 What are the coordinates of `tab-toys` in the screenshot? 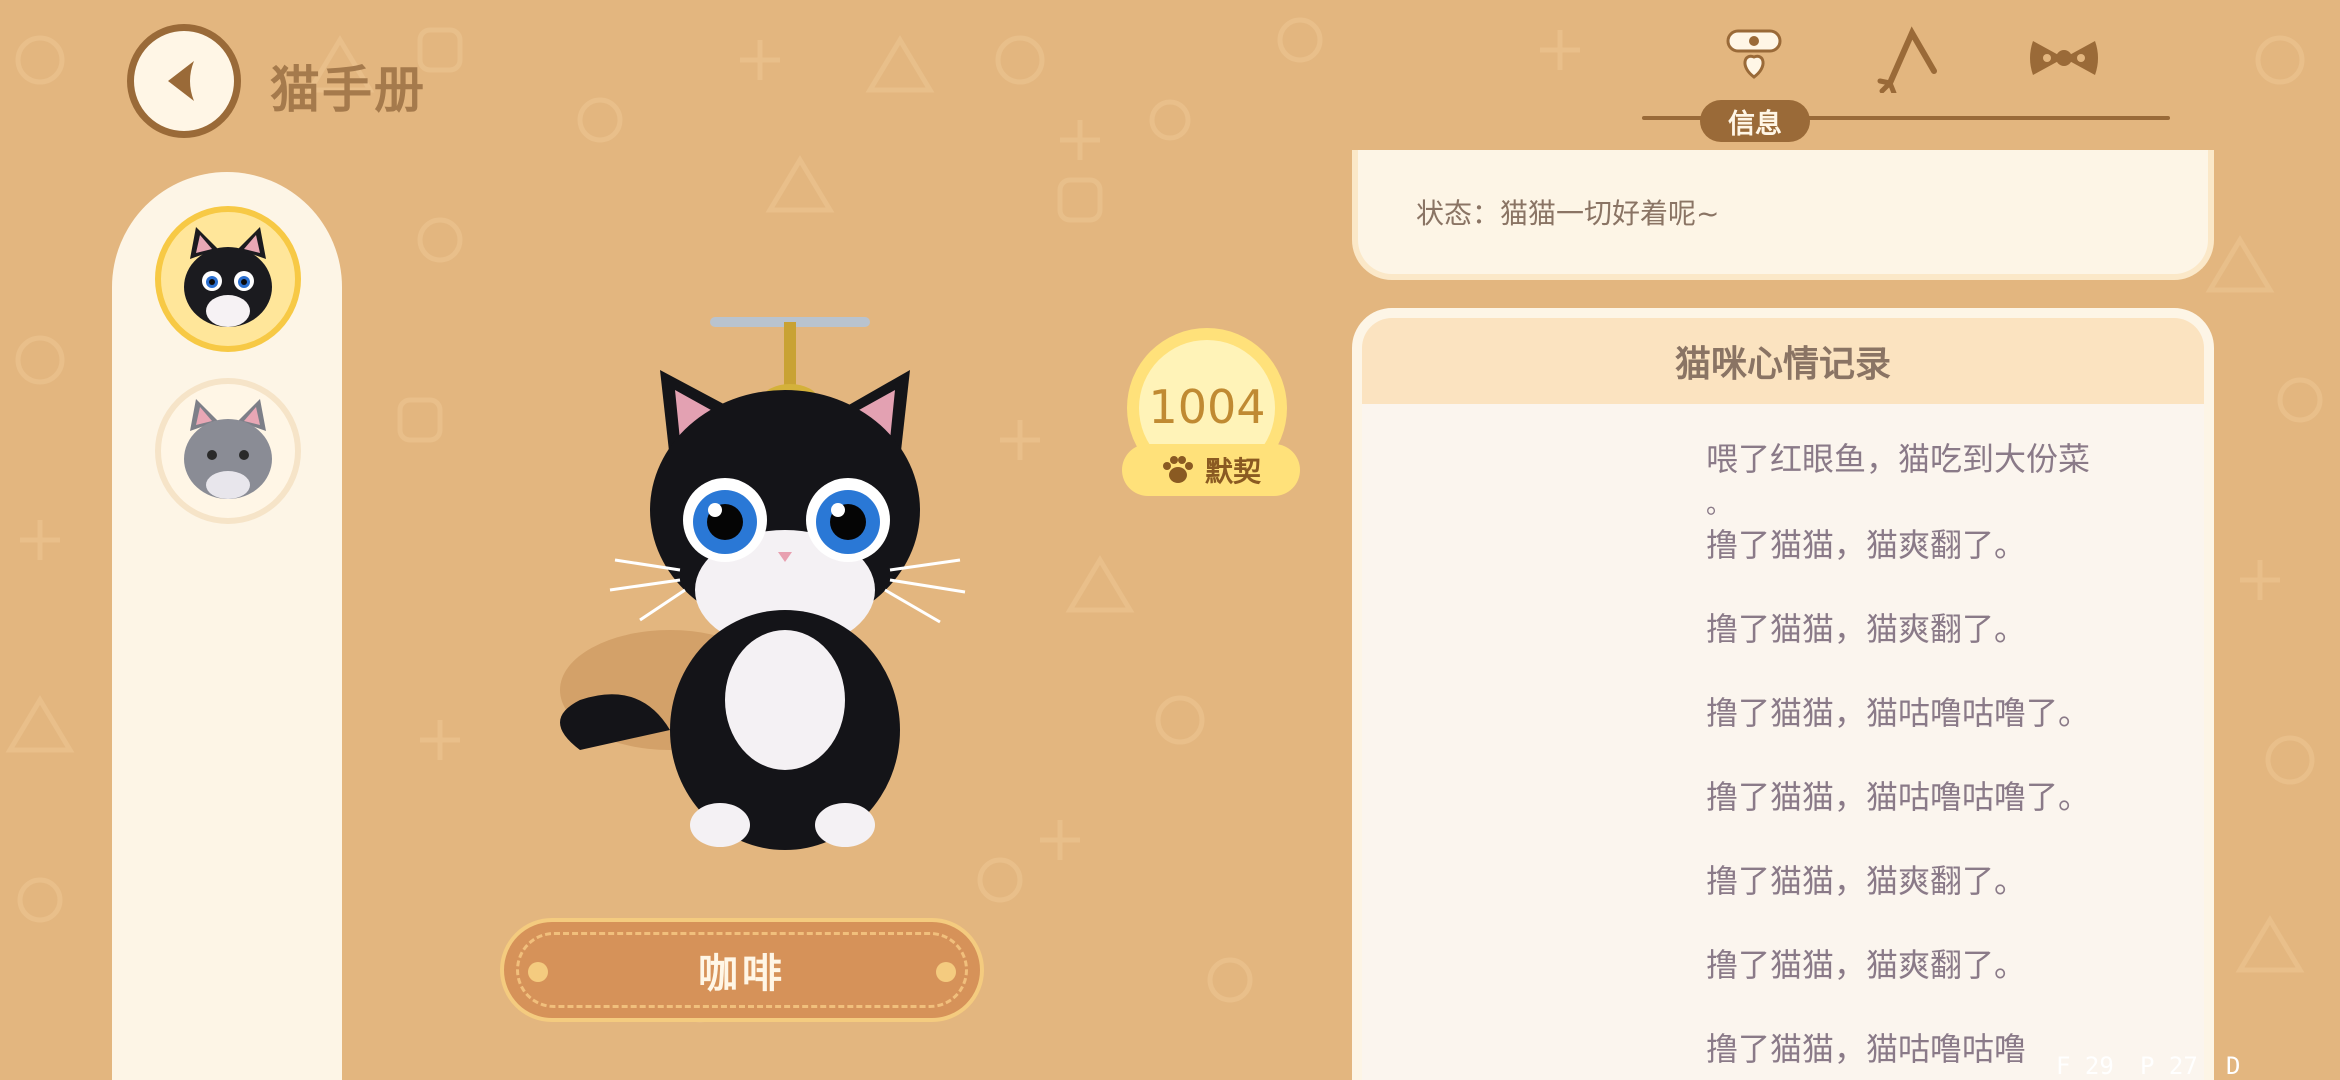 It's located at (1908, 58).